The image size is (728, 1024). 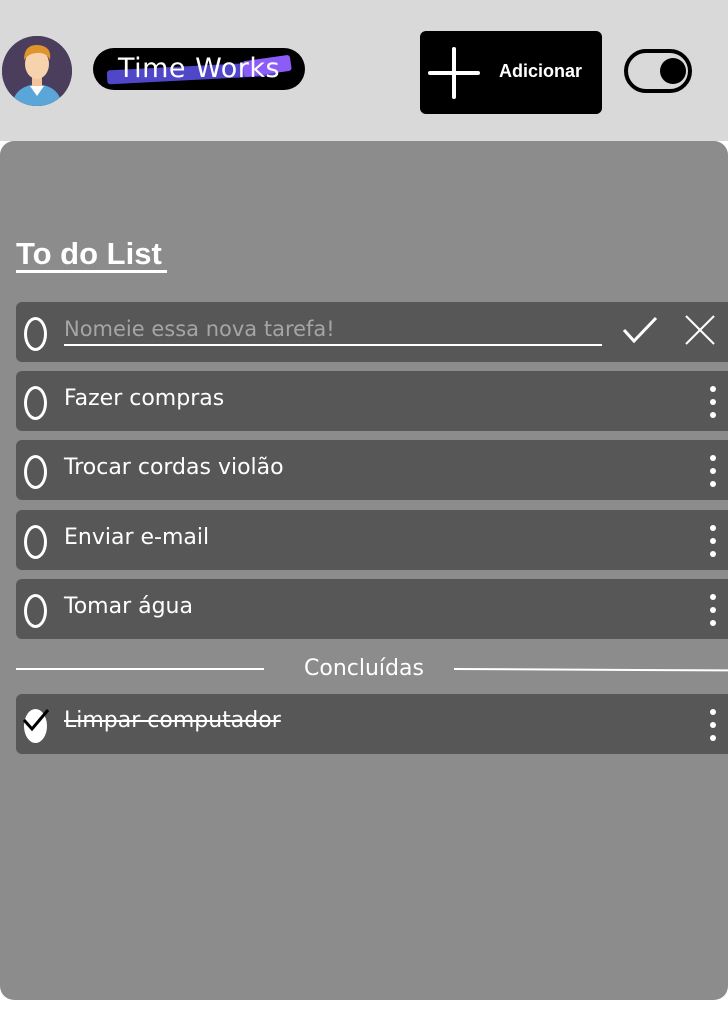 What do you see at coordinates (372, 540) in the screenshot?
I see `task-row: Enviar e-mail` at bounding box center [372, 540].